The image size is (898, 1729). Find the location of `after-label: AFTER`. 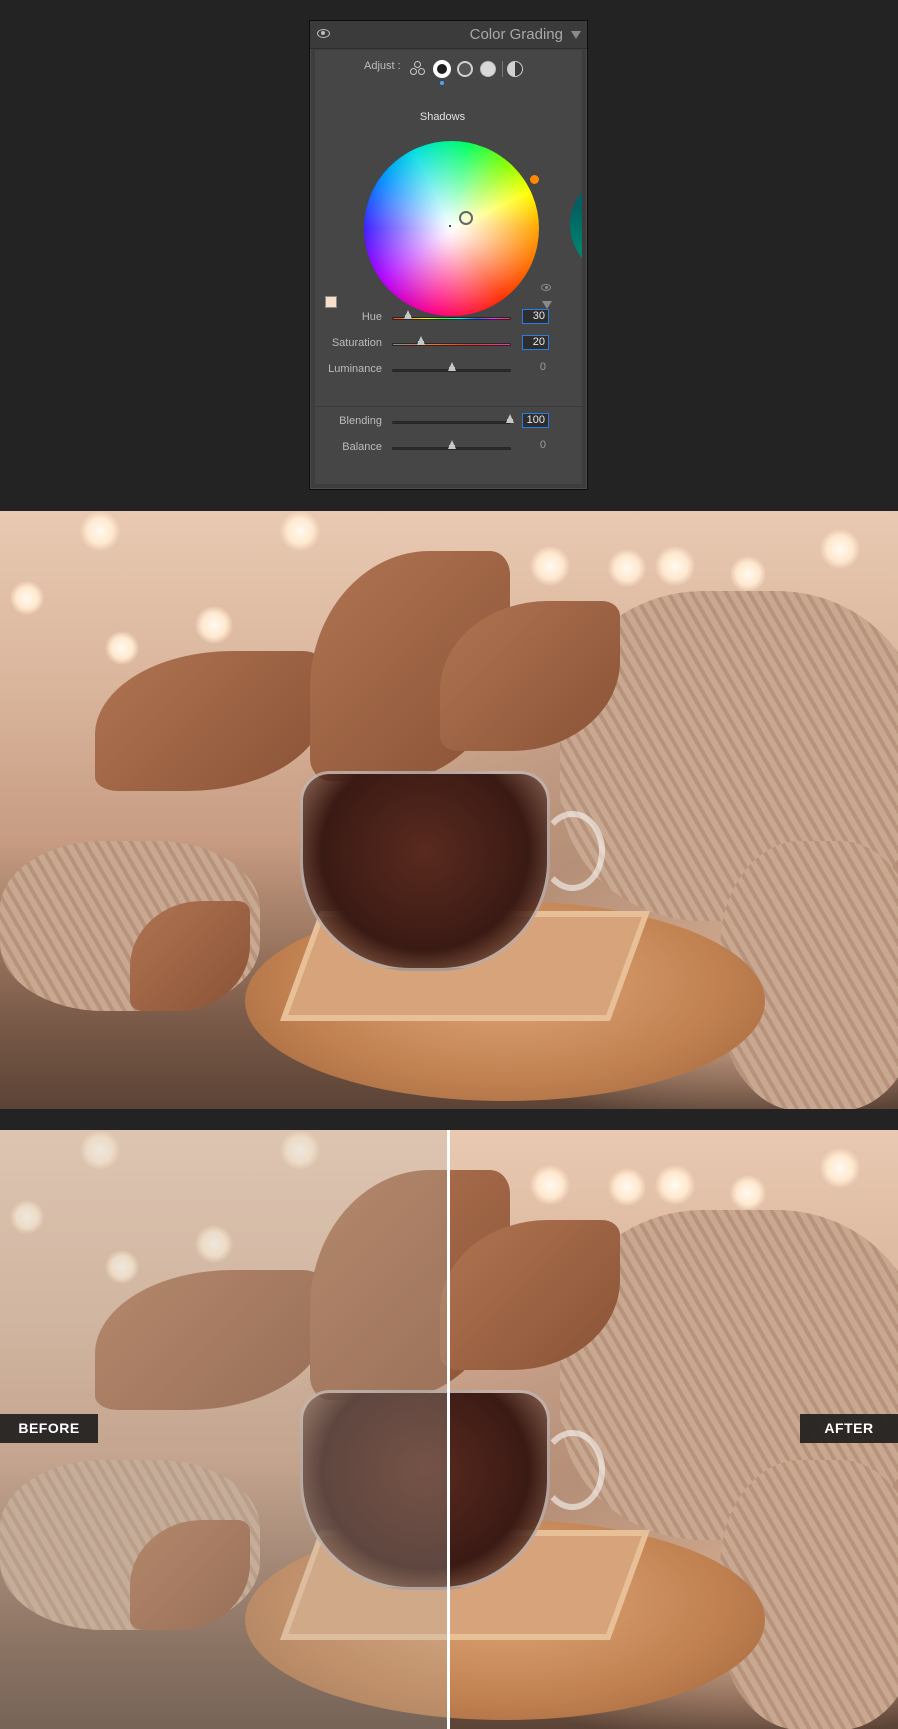

after-label: AFTER is located at coordinates (849, 1428).